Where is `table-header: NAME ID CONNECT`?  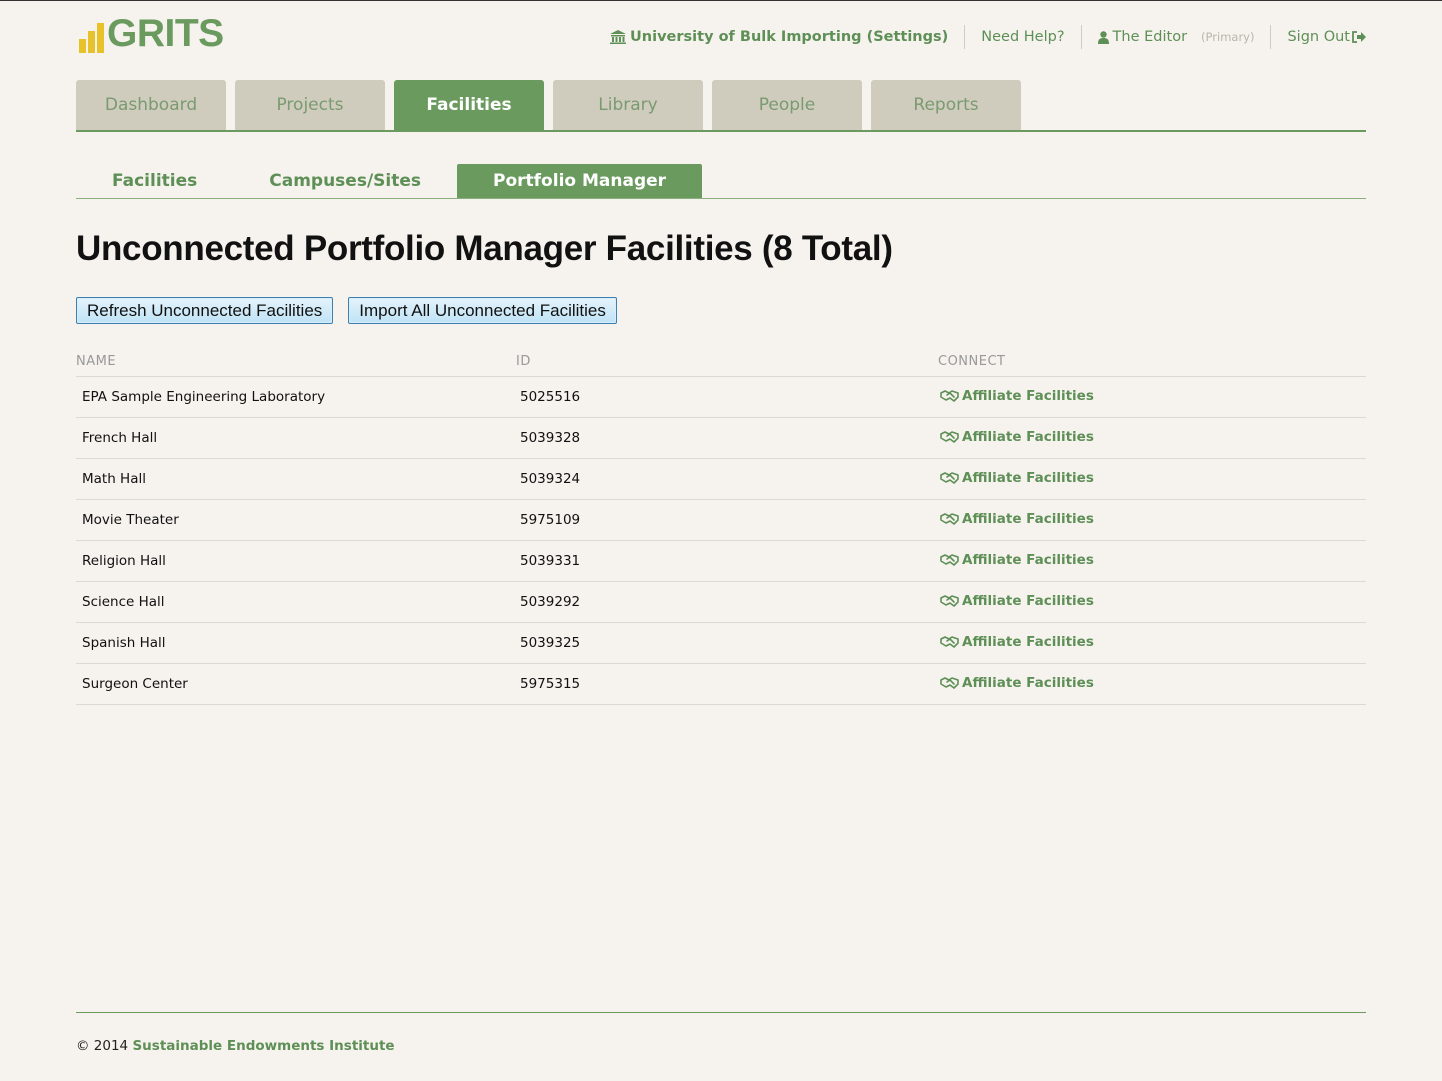 table-header: NAME ID CONNECT is located at coordinates (721, 362).